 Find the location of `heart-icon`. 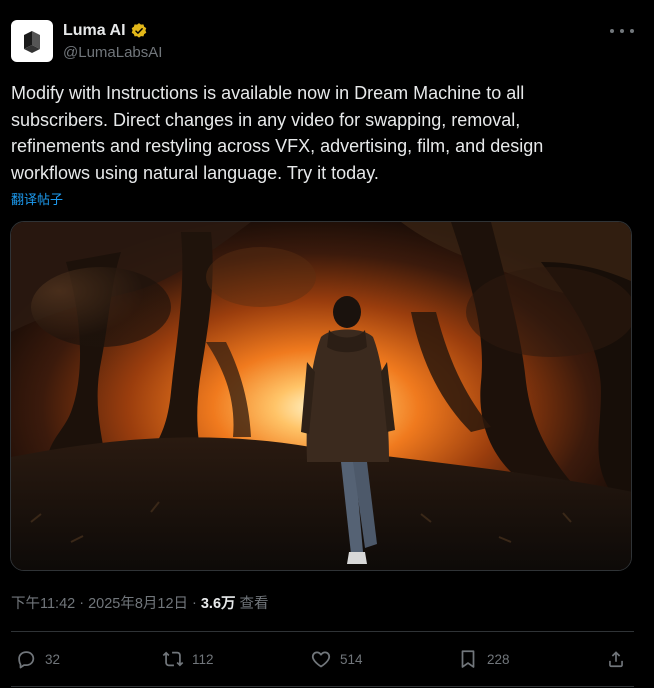

heart-icon is located at coordinates (321, 659).